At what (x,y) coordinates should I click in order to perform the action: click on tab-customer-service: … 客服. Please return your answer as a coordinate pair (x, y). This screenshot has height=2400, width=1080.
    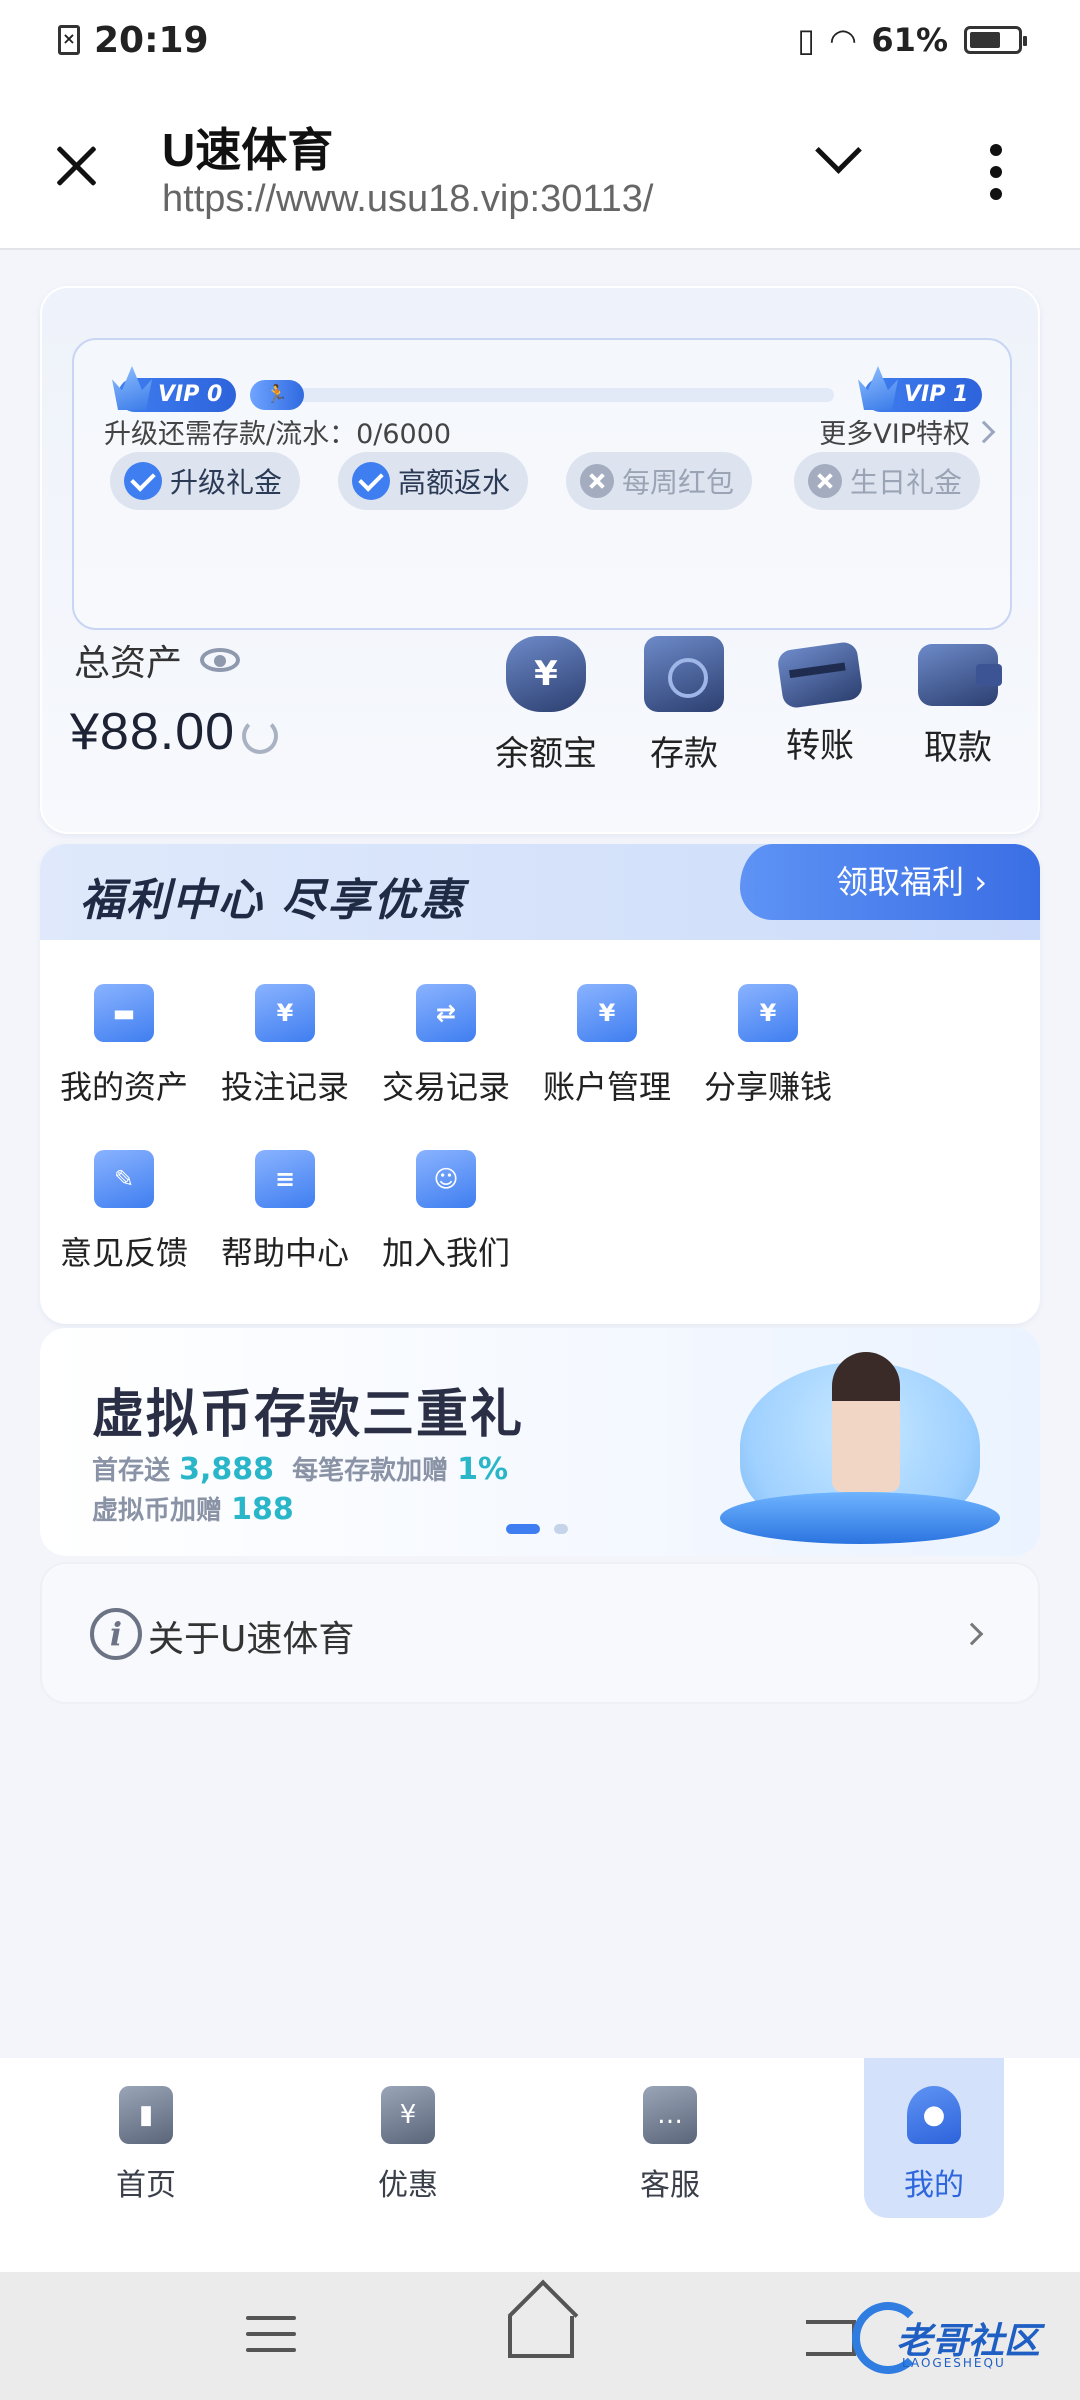
    Looking at the image, I should click on (670, 2138).